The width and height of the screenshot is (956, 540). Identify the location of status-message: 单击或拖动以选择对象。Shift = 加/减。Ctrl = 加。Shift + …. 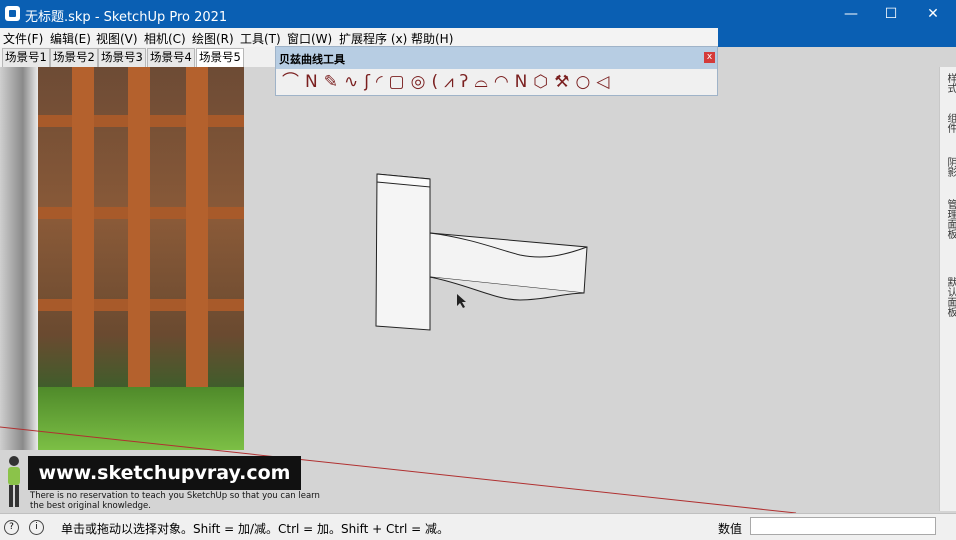
(255, 529).